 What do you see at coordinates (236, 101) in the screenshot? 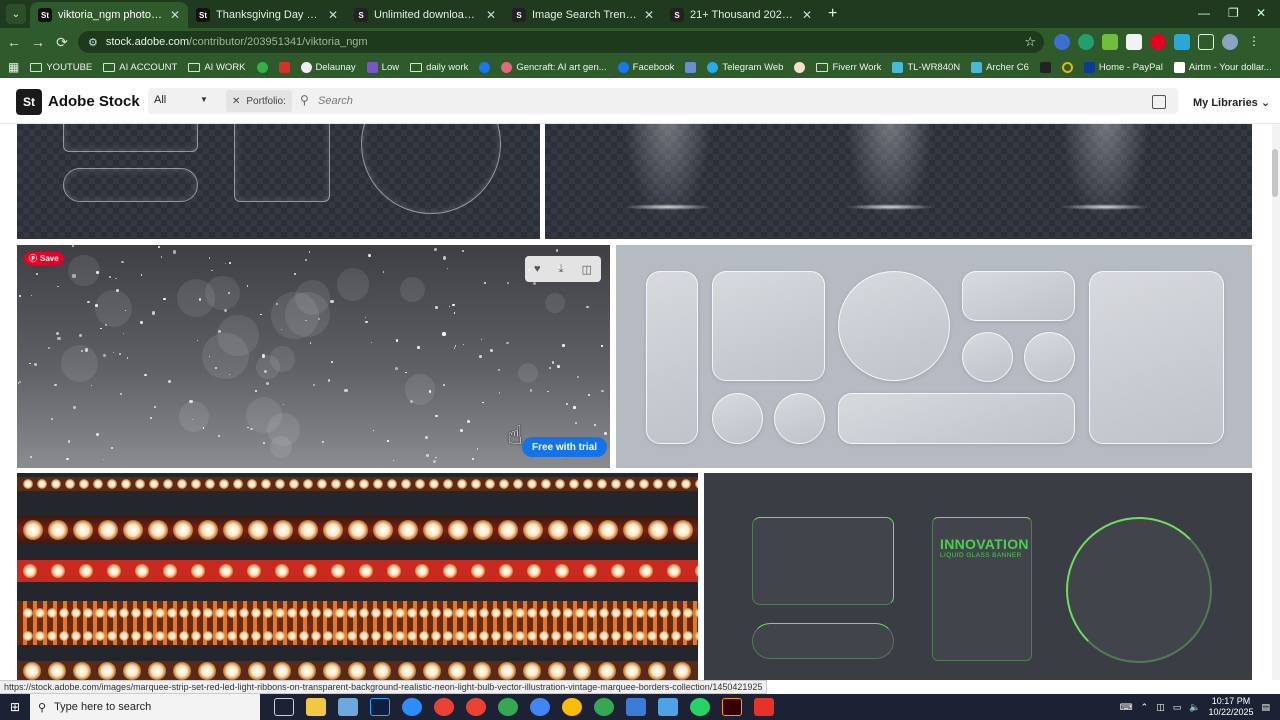
I see `remove-chip-icon: ✕` at bounding box center [236, 101].